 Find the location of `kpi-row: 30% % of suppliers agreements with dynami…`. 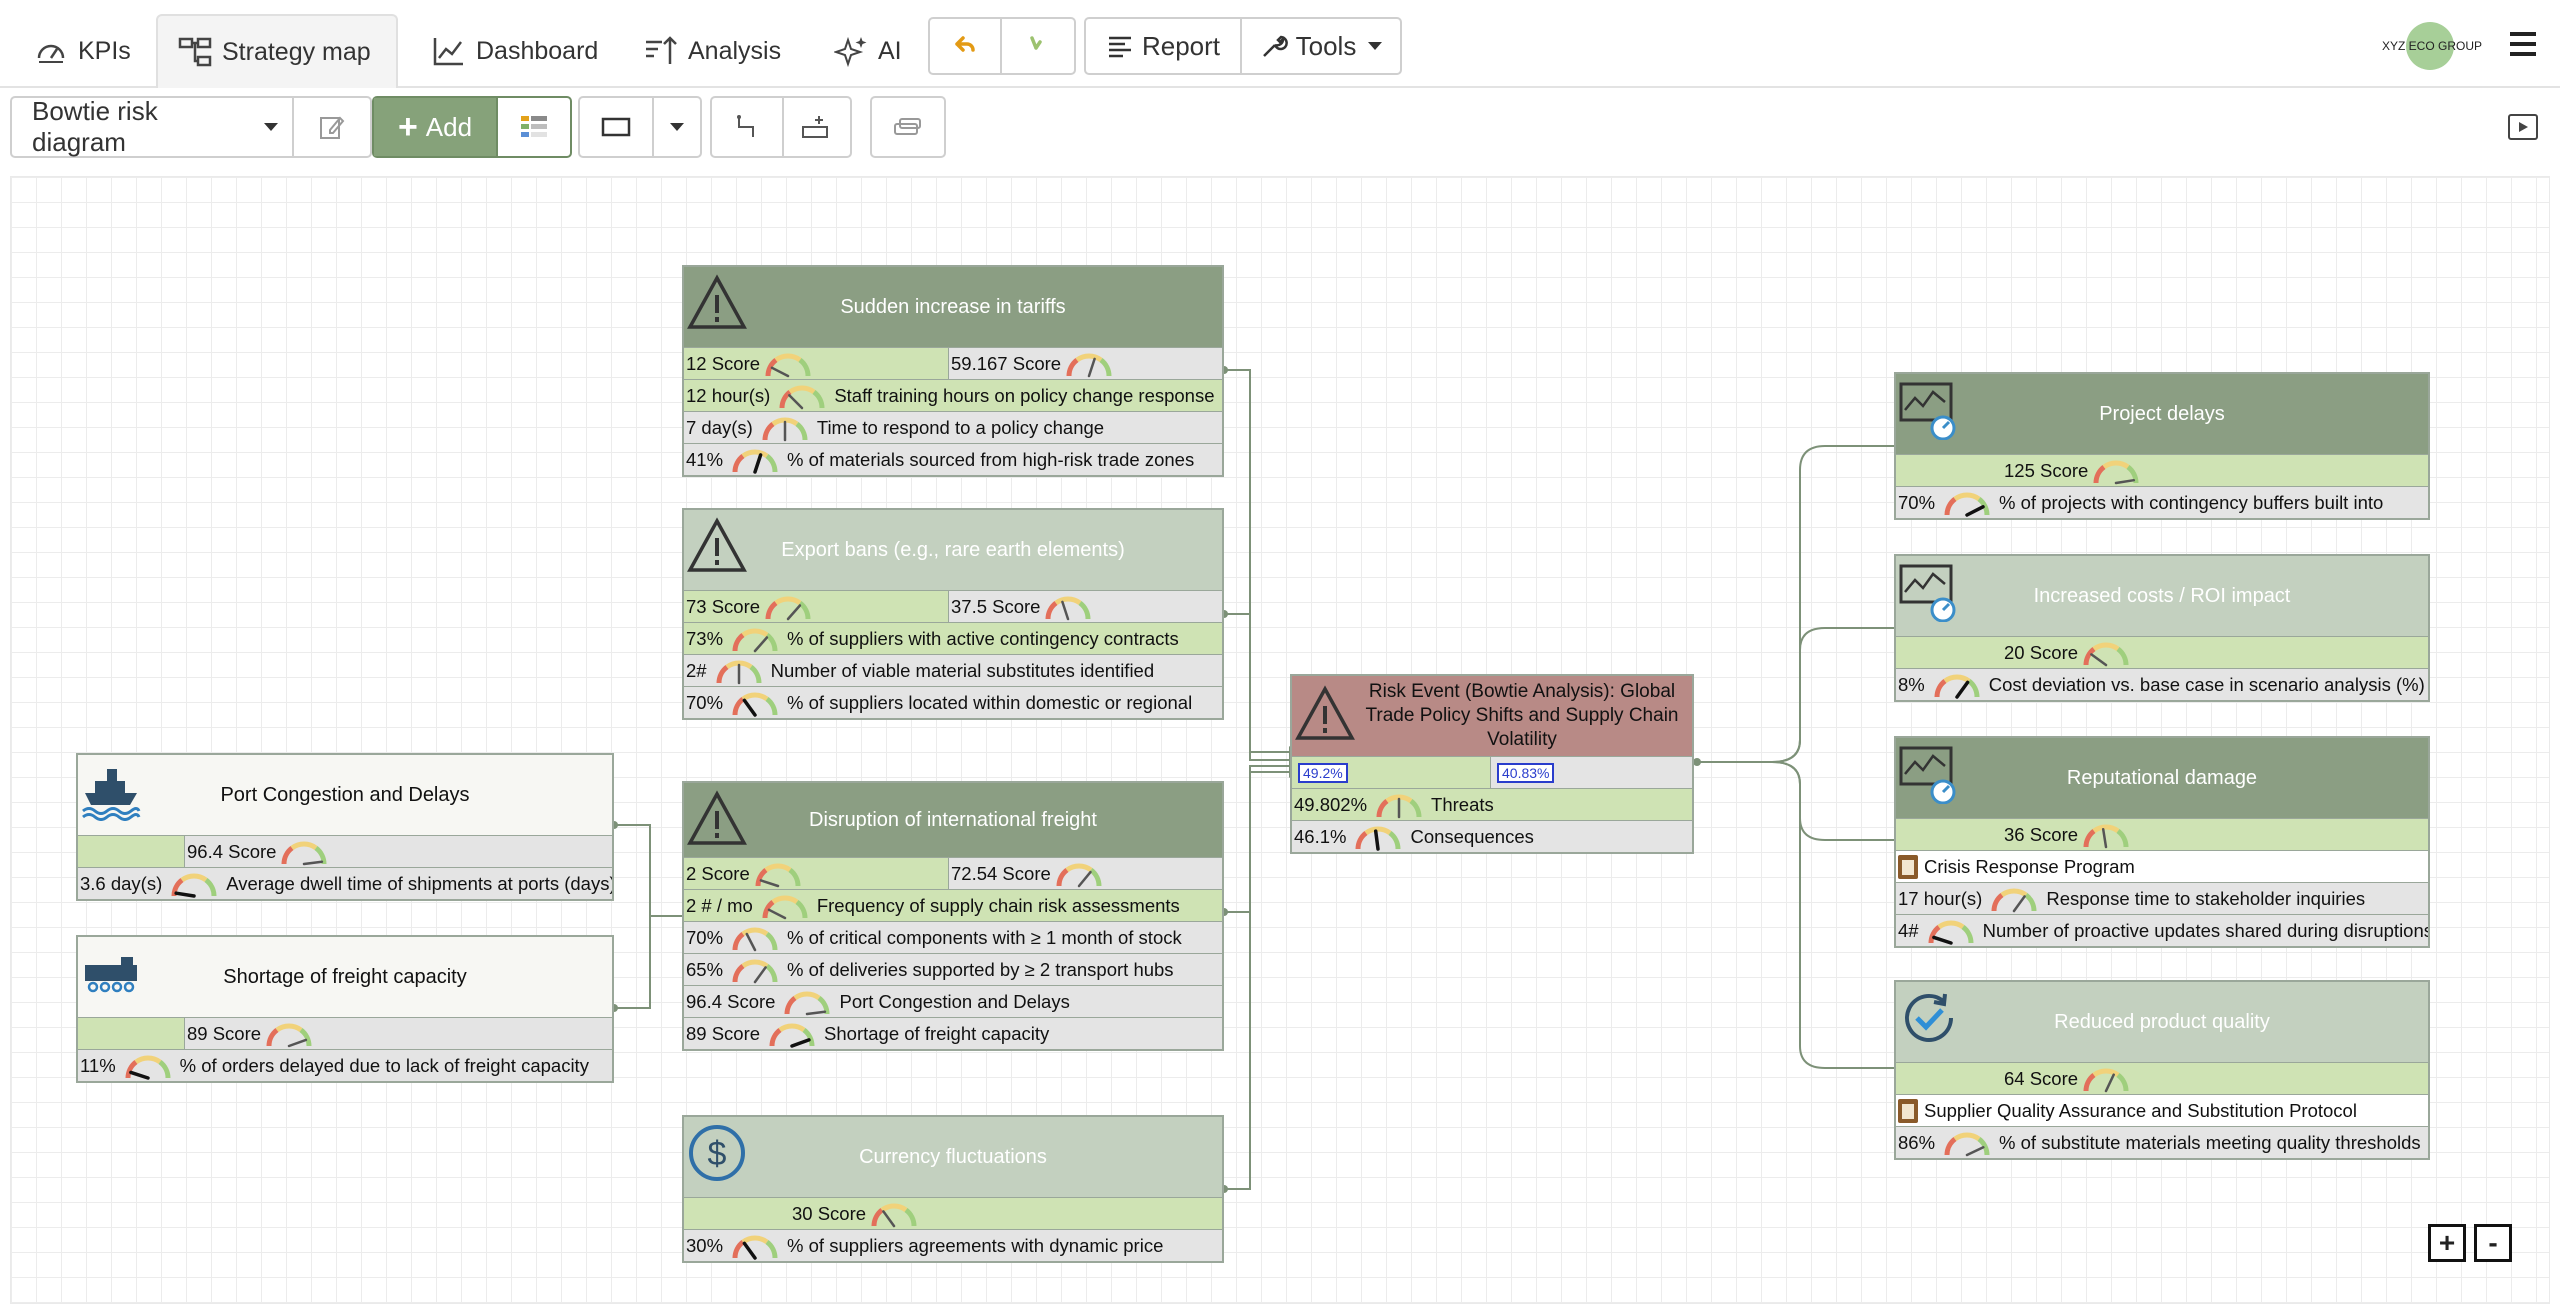

kpi-row: 30% % of suppliers agreements with dynami… is located at coordinates (953, 1245).